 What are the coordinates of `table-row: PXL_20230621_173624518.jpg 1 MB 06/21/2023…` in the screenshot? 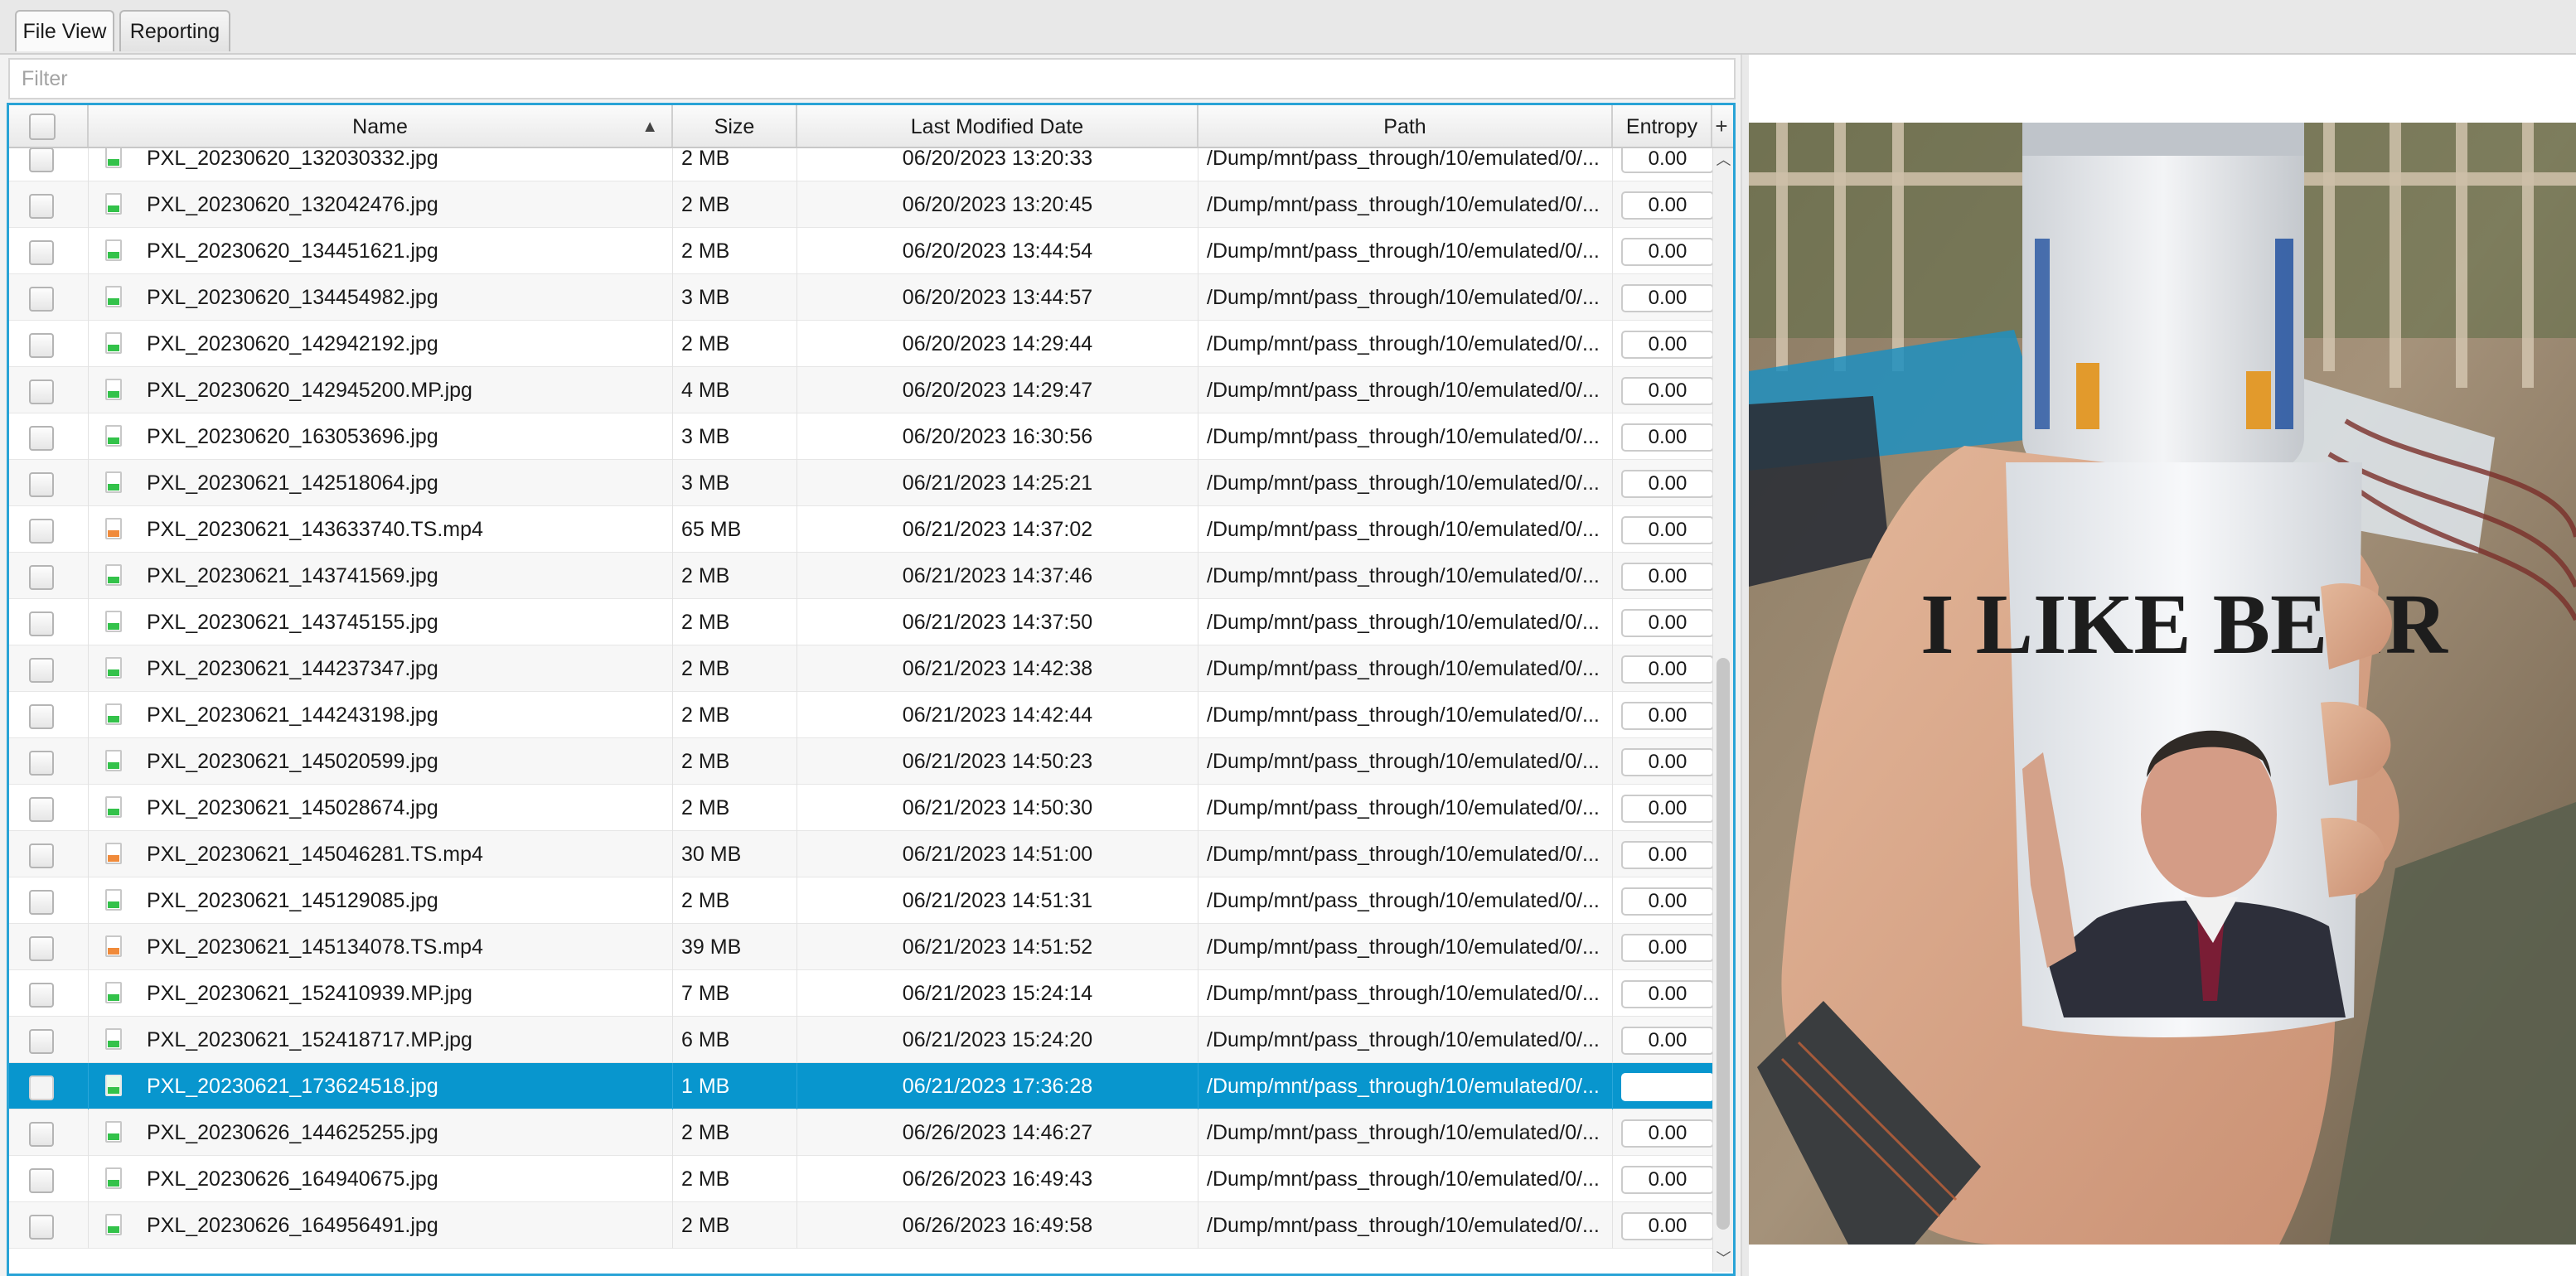 It's located at (861, 1086).